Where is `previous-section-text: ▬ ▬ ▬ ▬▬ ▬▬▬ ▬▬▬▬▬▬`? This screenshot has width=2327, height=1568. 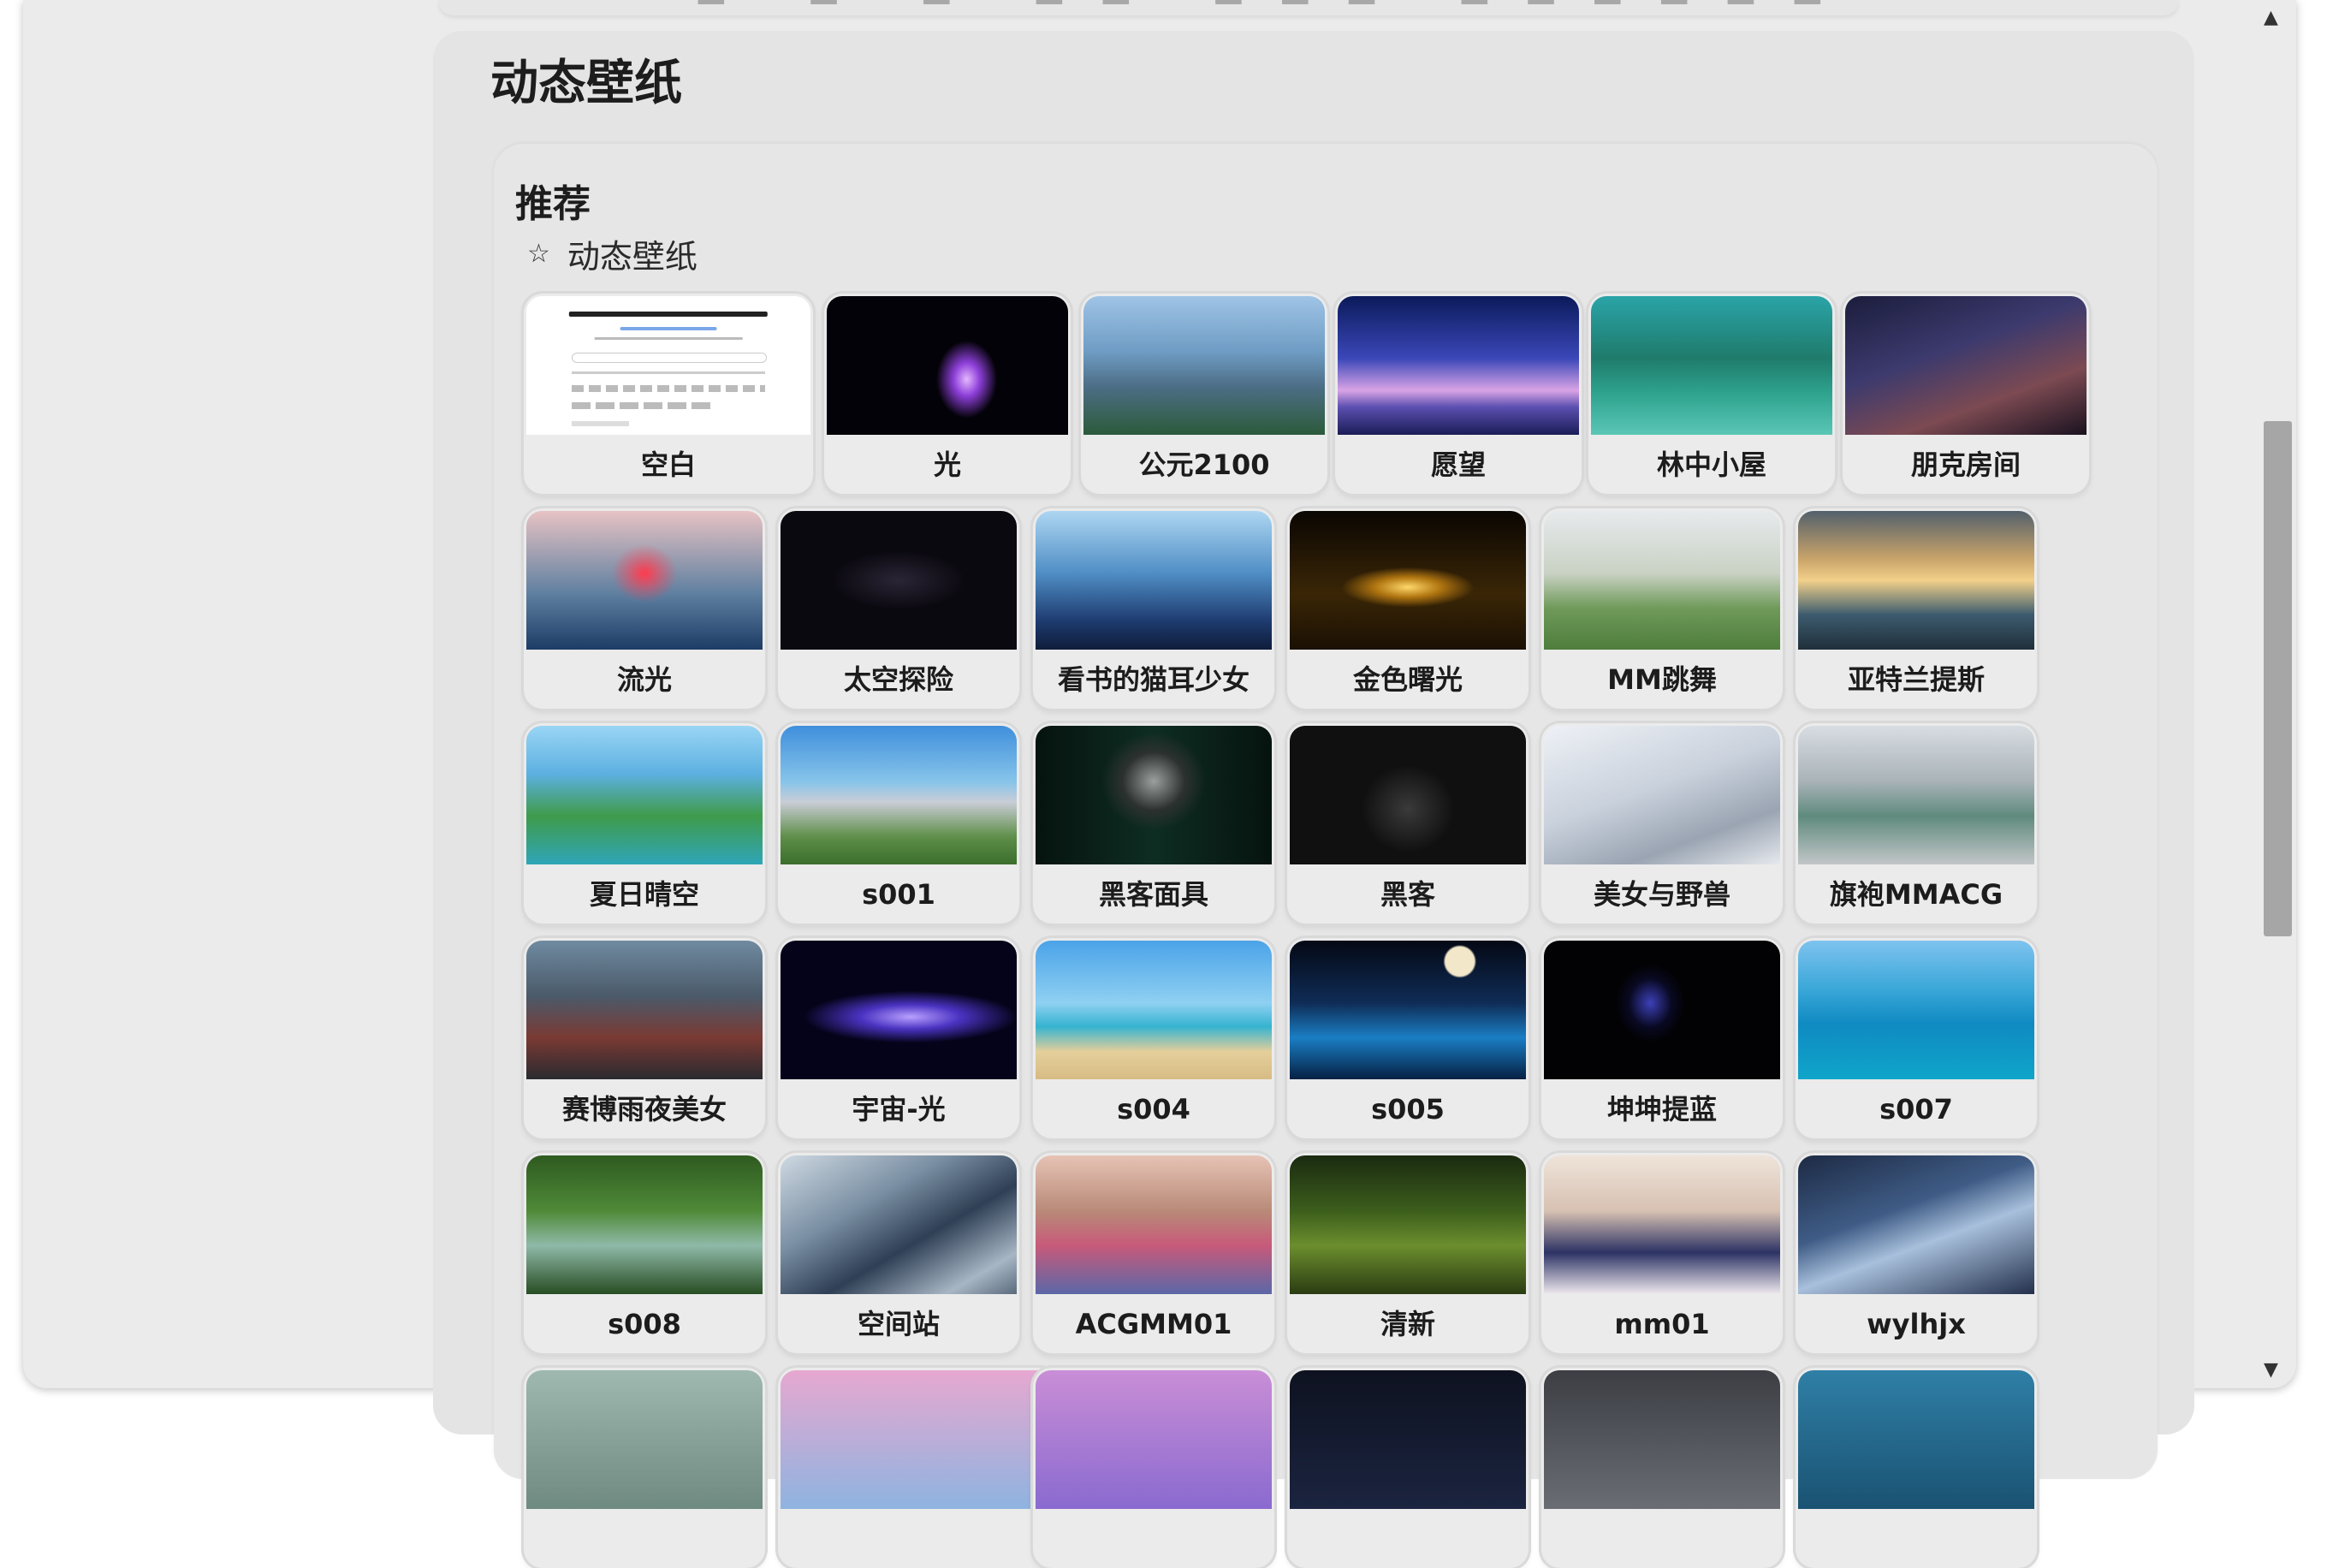
previous-section-text: ▬ ▬ ▬ ▬▬ ▬▬▬ ▬▬▬▬▬▬ is located at coordinates (1276, 7).